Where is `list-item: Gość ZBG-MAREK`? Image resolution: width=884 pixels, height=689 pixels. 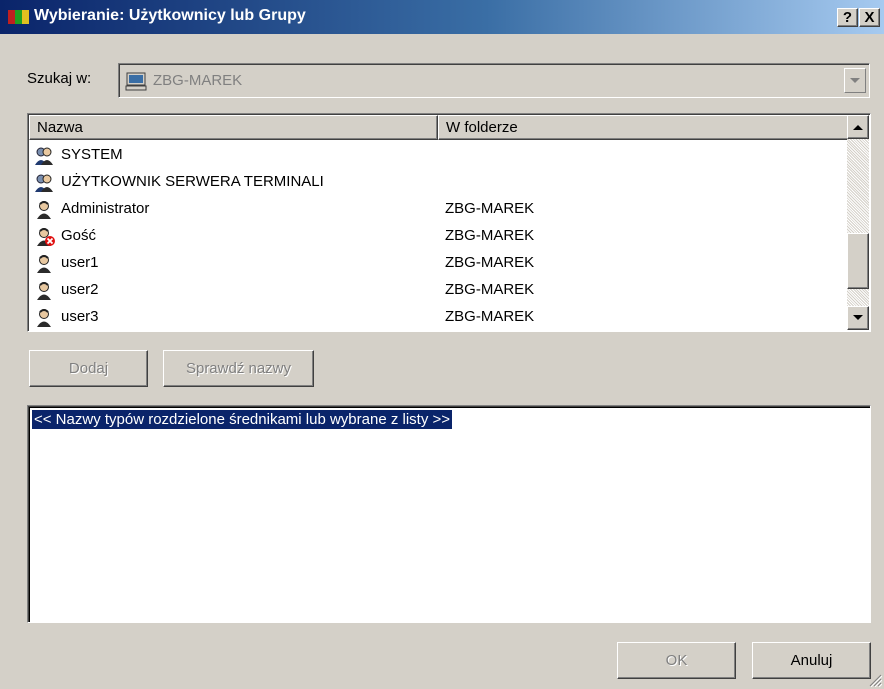
list-item: Gość ZBG-MAREK is located at coordinates (438, 236).